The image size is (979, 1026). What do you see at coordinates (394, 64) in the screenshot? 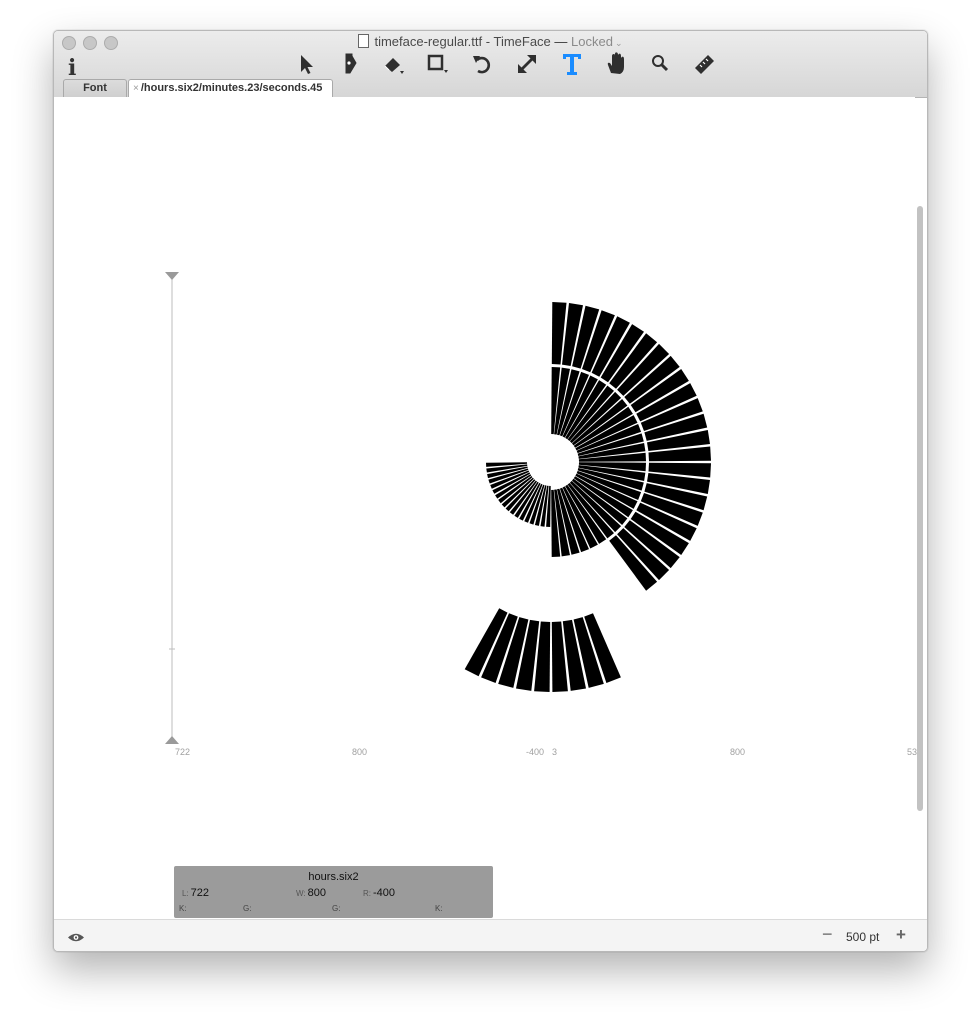
I see `eraser-tool-icon` at bounding box center [394, 64].